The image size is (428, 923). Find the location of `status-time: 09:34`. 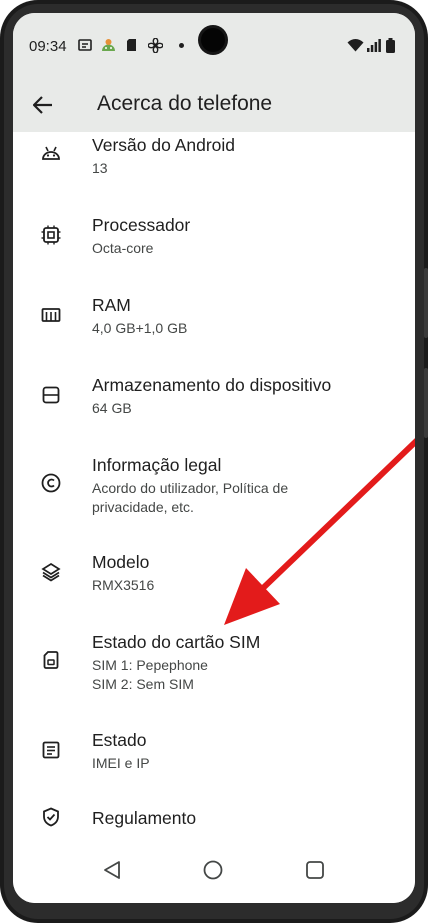

status-time: 09:34 is located at coordinates (48, 46).